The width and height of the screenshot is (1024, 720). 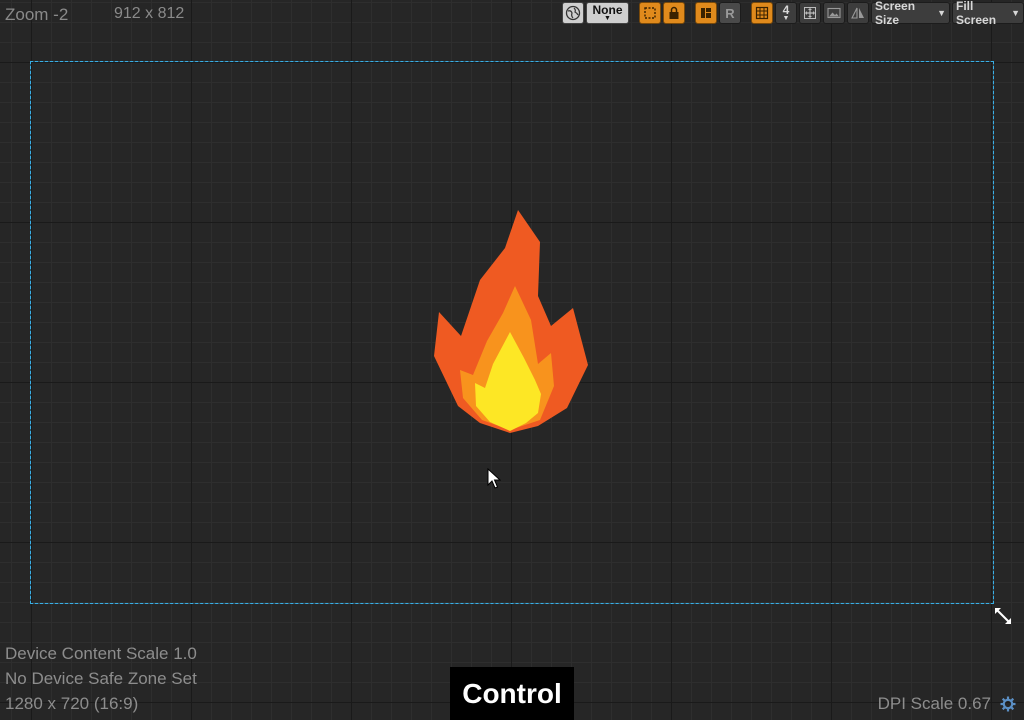 I want to click on lock-toggle-button, so click(x=674, y=13).